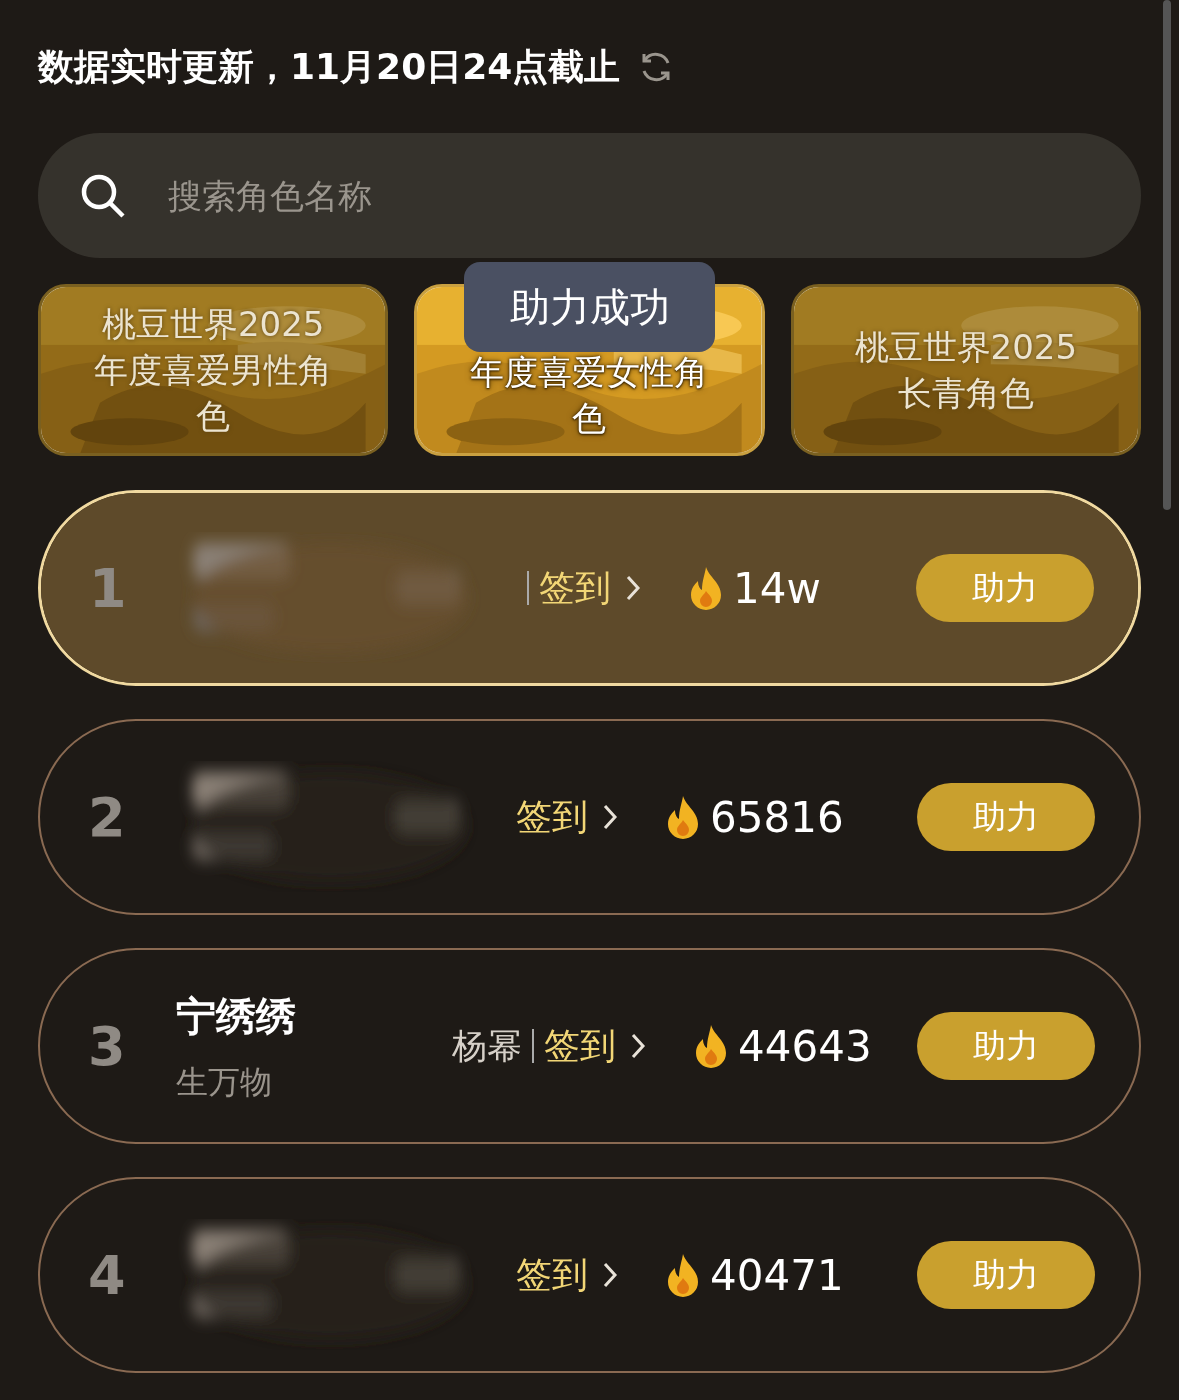  Describe the element at coordinates (486, 1046) in the screenshot. I see `actor-name: 杨幂` at that location.